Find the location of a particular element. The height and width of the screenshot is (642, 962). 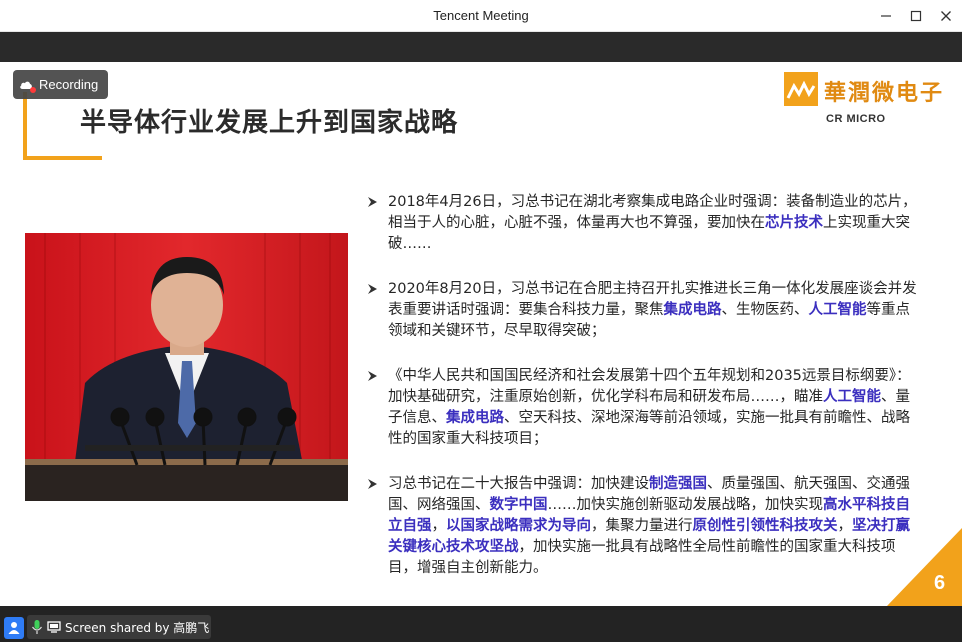

highlighted-text: 数字中国 is located at coordinates (518, 505).